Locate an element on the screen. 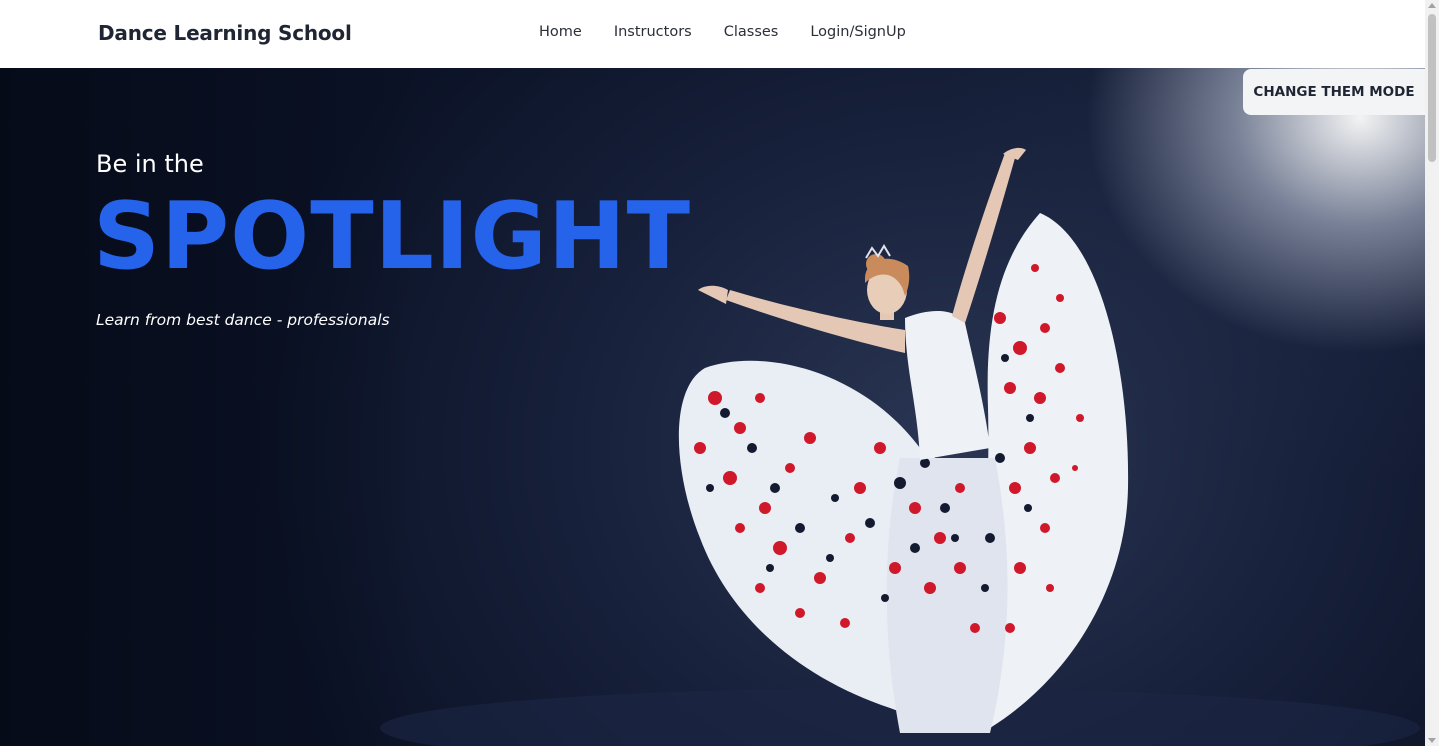  nav-link-home: Home is located at coordinates (560, 32).